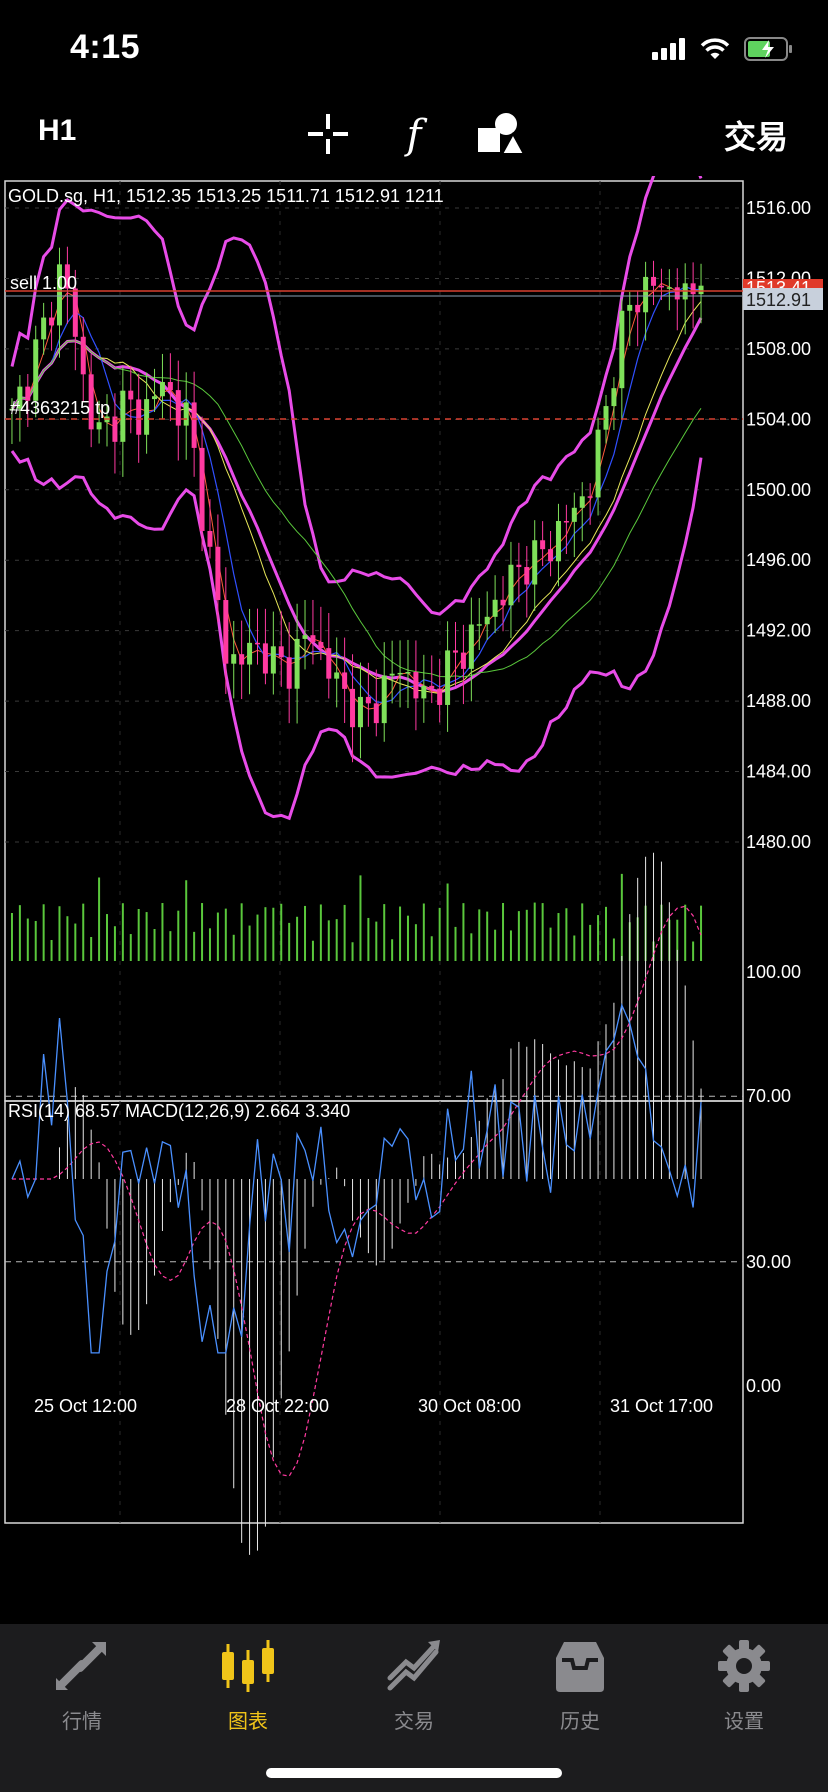 The height and width of the screenshot is (1792, 828). Describe the element at coordinates (580, 1667) in the screenshot. I see `history-inbox-icon` at that location.